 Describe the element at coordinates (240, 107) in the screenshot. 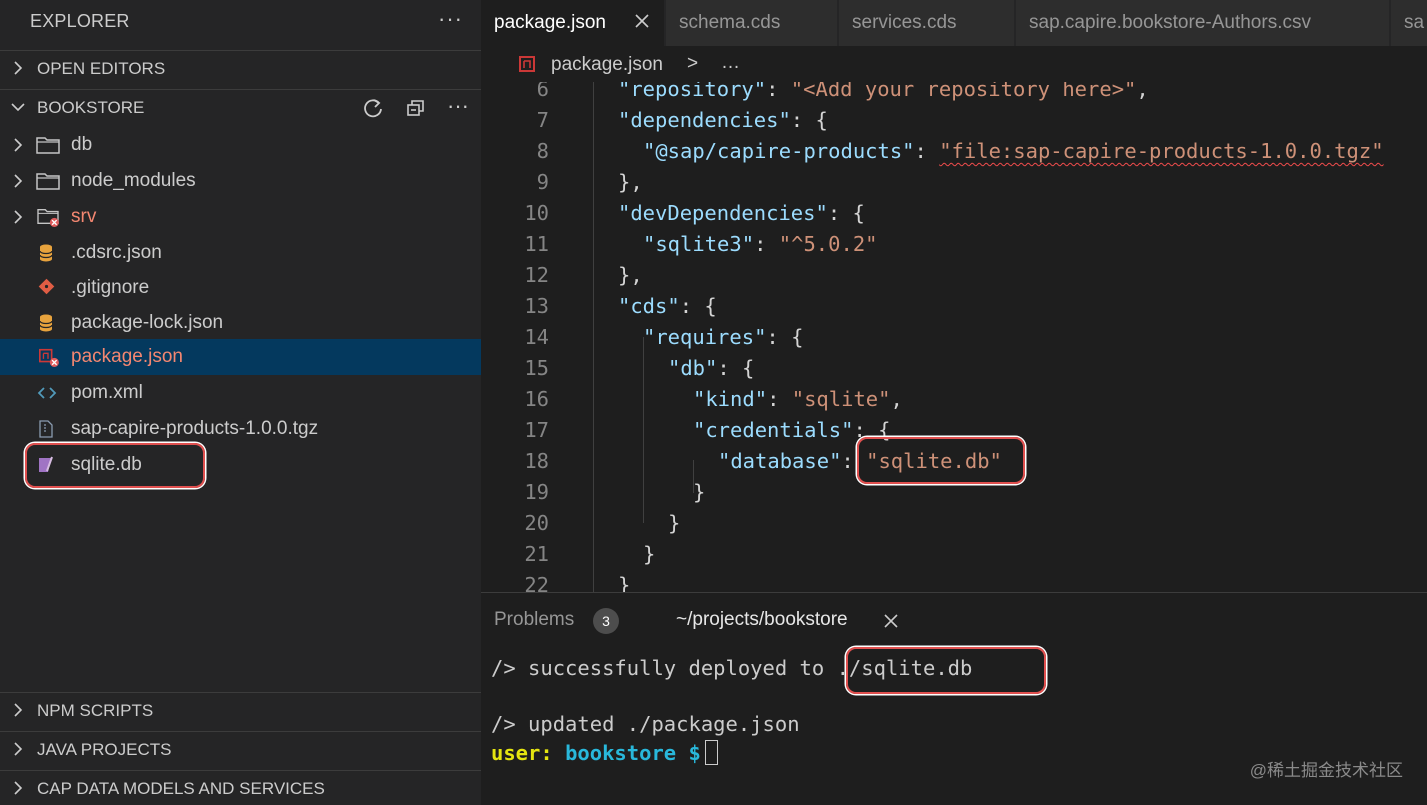

I see `section-bookstore: BOOKSTORE ···` at that location.